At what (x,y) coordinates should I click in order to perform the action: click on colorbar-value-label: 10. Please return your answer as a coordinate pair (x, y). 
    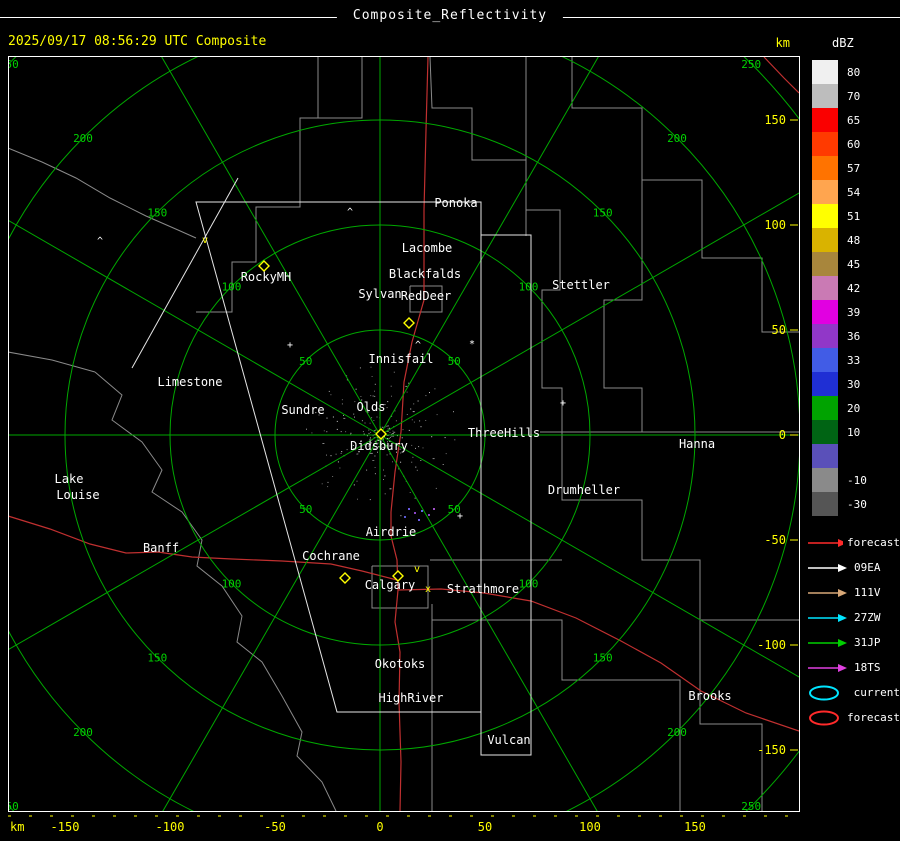
    Looking at the image, I should click on (854, 432).